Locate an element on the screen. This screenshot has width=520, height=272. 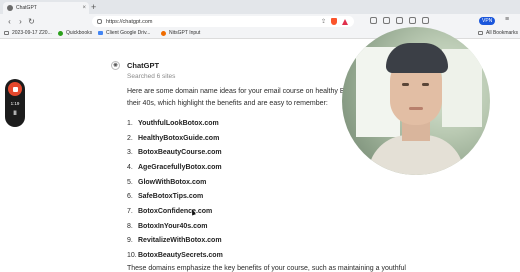
bookmark-quickbooks: Quickbooks is located at coordinates (75, 33).